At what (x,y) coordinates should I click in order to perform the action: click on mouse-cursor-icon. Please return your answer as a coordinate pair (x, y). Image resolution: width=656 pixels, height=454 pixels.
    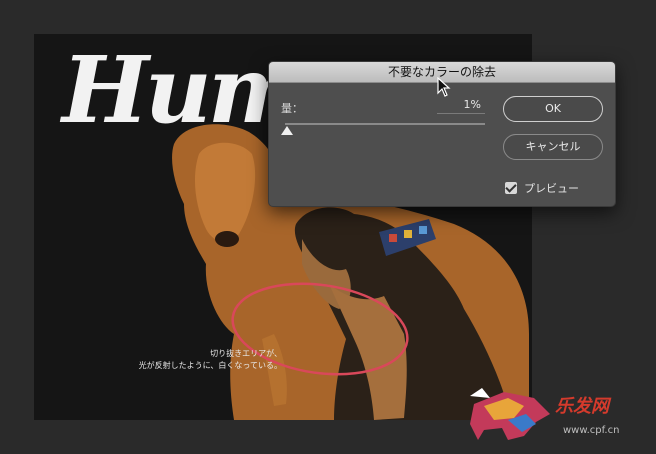
    Looking at the image, I should click on (444, 87).